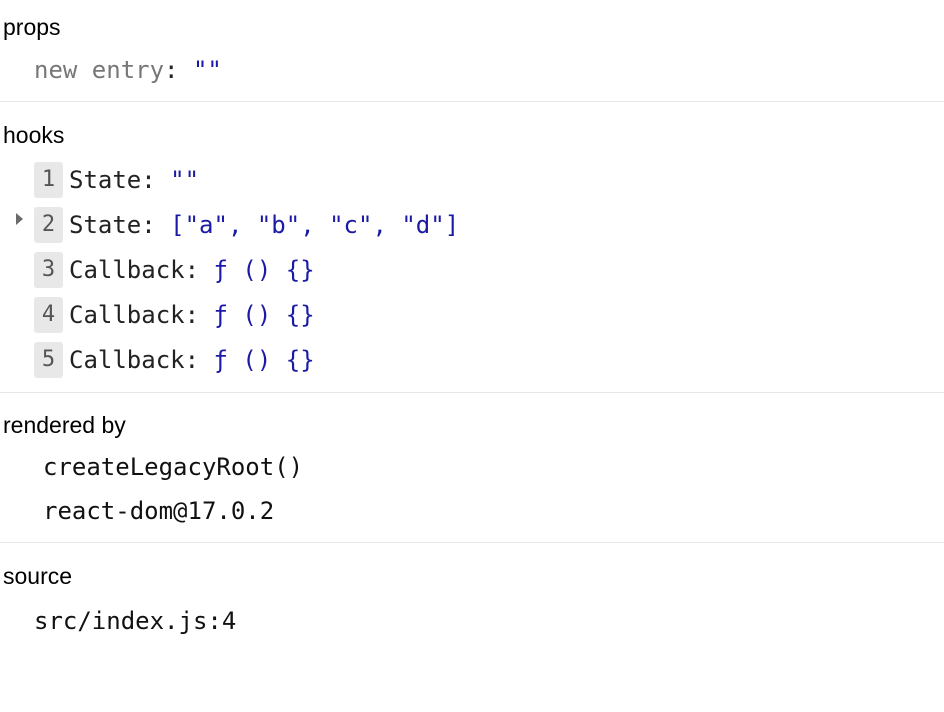 The height and width of the screenshot is (712, 944). Describe the element at coordinates (207, 70) in the screenshot. I see `props-entry-value: ""` at that location.